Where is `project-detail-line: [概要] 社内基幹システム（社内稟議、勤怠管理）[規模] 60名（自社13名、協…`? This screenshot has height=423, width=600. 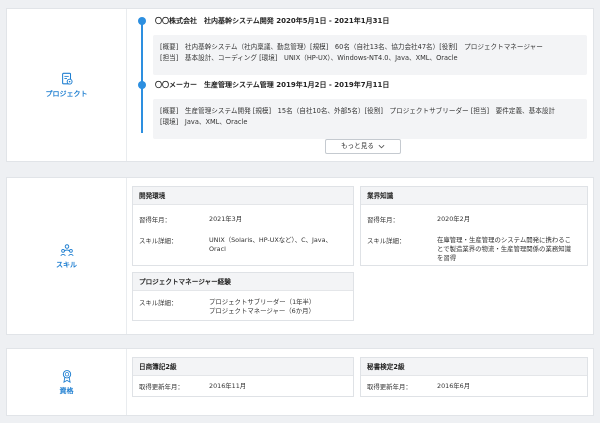 project-detail-line: [概要] 社内基幹システム（社内稟議、勤怠管理）[規模] 60名（自社13名、協… is located at coordinates (351, 47).